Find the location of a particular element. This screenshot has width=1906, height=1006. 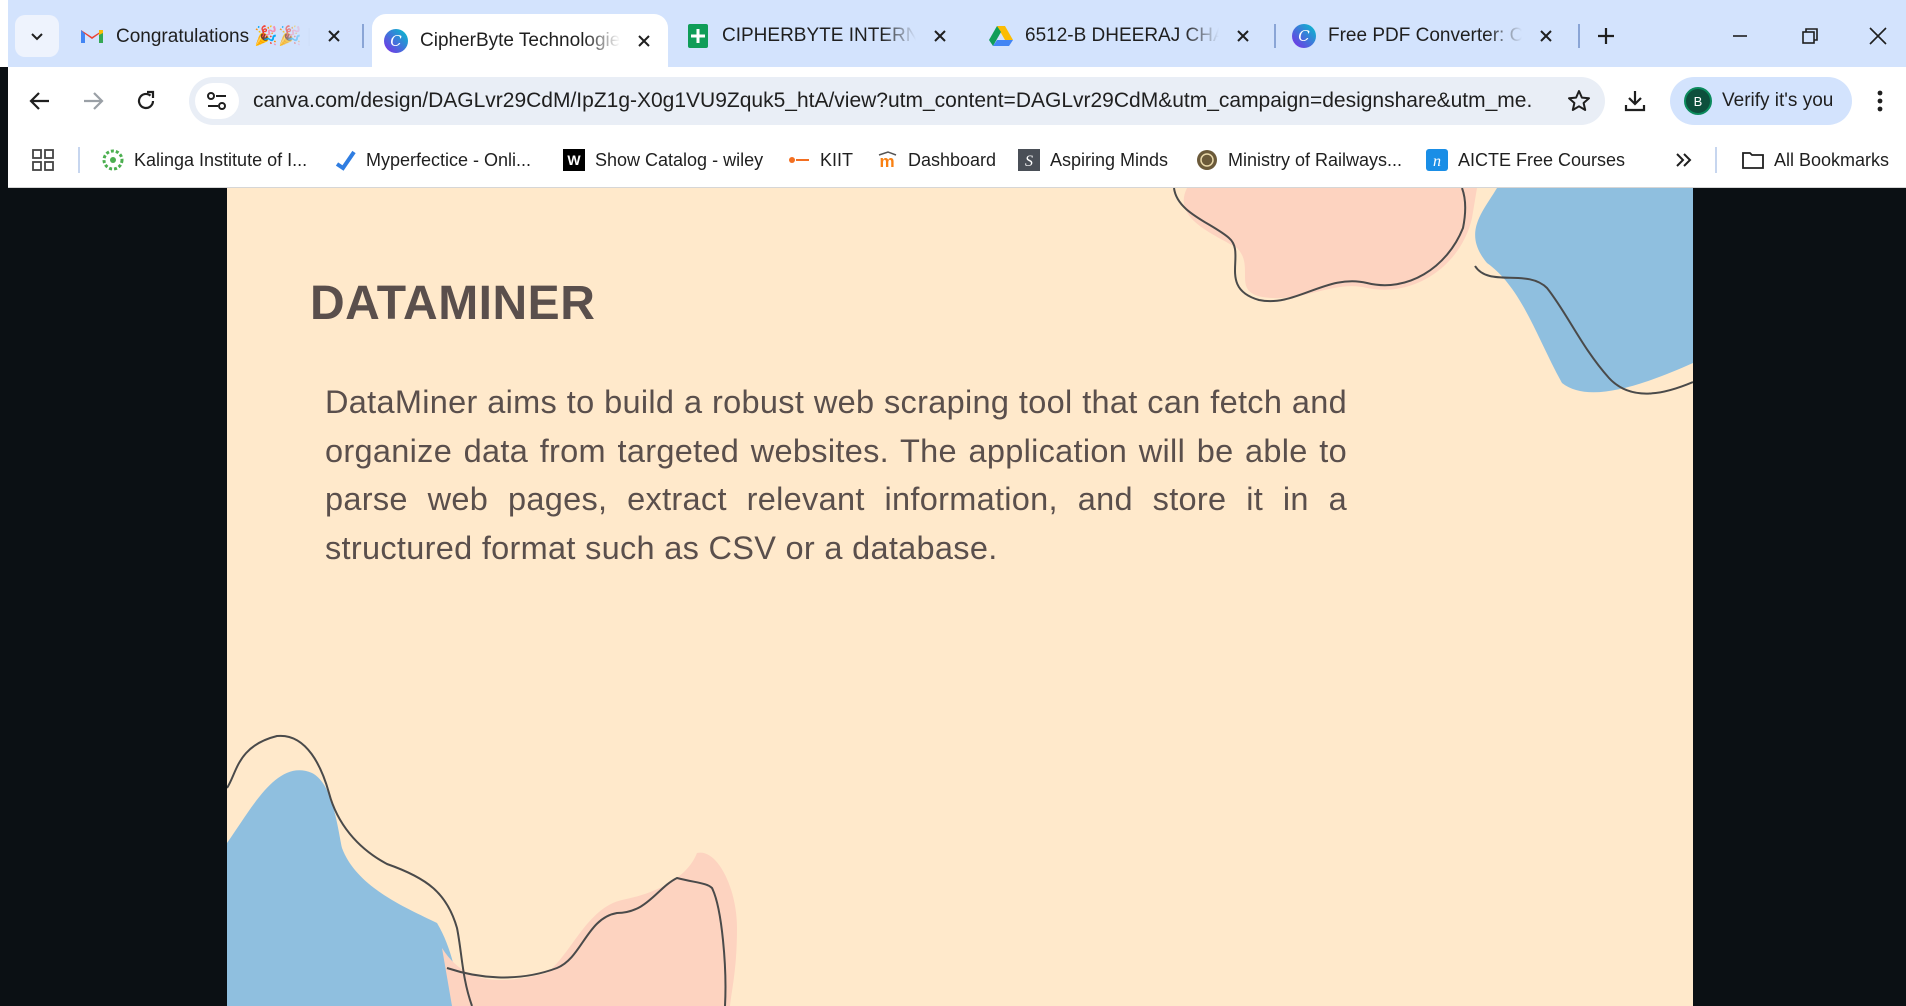

menu-button is located at coordinates (1880, 101).